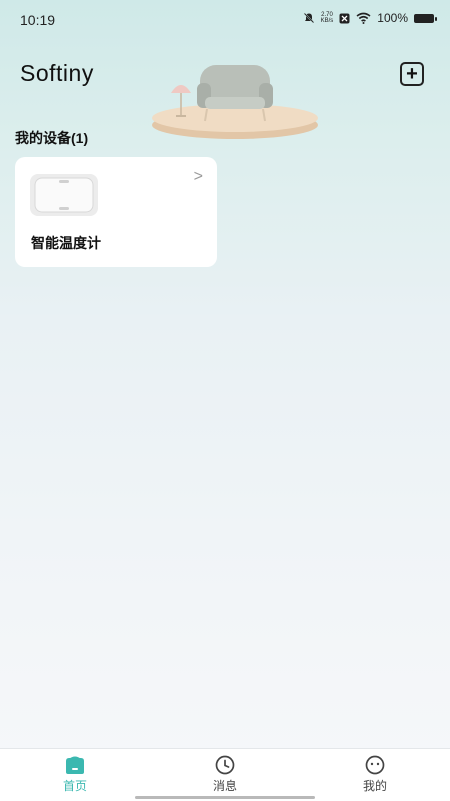  Describe the element at coordinates (235, 102) in the screenshot. I see `hero-illustration` at that location.